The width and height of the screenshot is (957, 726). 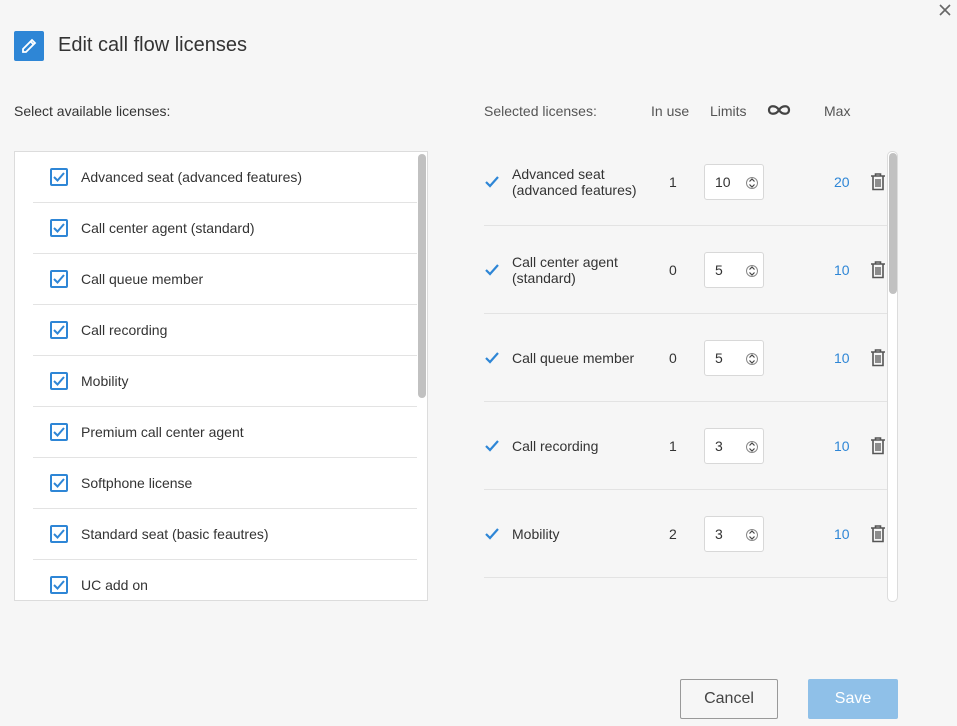 What do you see at coordinates (779, 110) in the screenshot?
I see `infinity-icon` at bounding box center [779, 110].